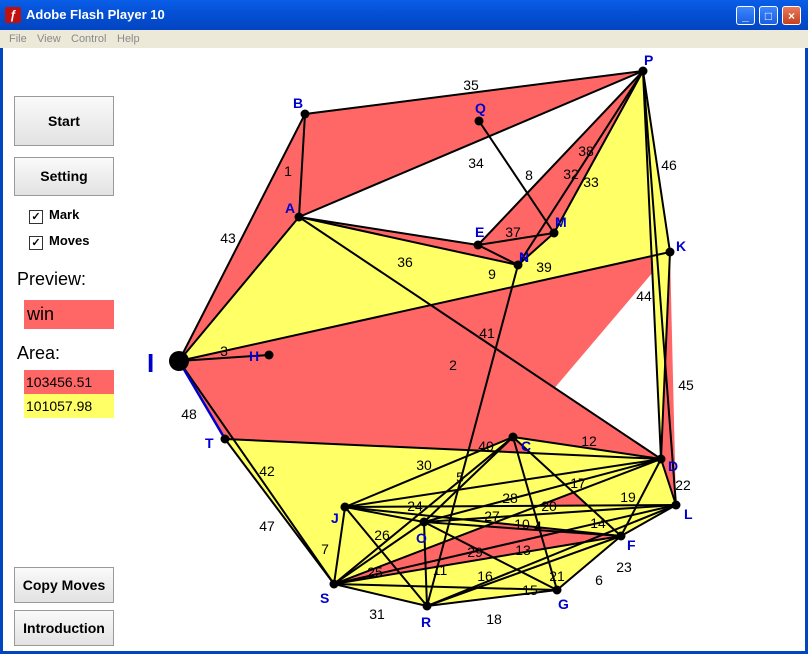 The image size is (808, 654). Describe the element at coordinates (563, 604) in the screenshot. I see `vertex-label-G: G` at that location.